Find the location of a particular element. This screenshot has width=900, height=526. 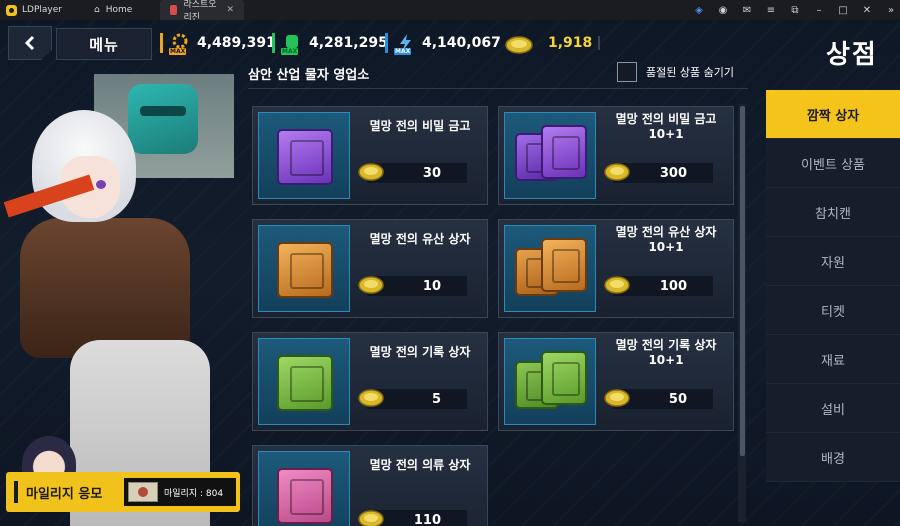

tab-game: 라스트오리진 ✕ is located at coordinates (202, 11).